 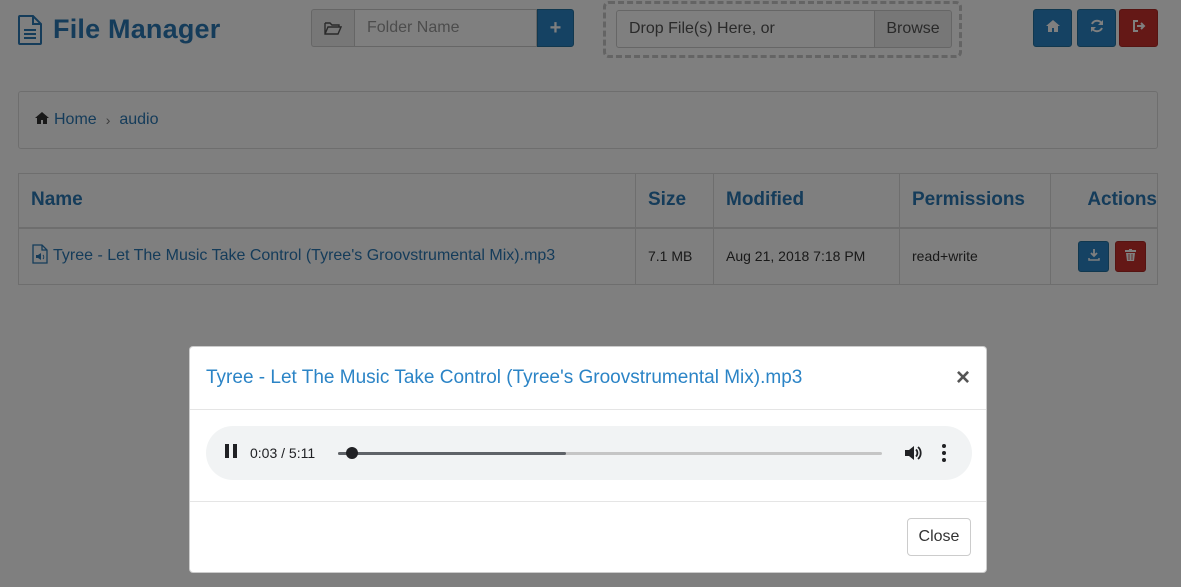 I want to click on volume-icon, so click(x=913, y=455).